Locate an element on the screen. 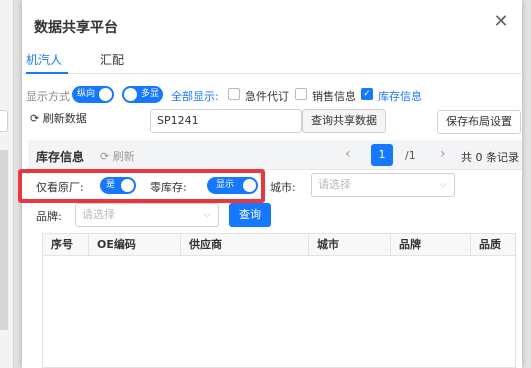 The image size is (531, 368). inventory-info-checkbox: ✓ is located at coordinates (367, 94).